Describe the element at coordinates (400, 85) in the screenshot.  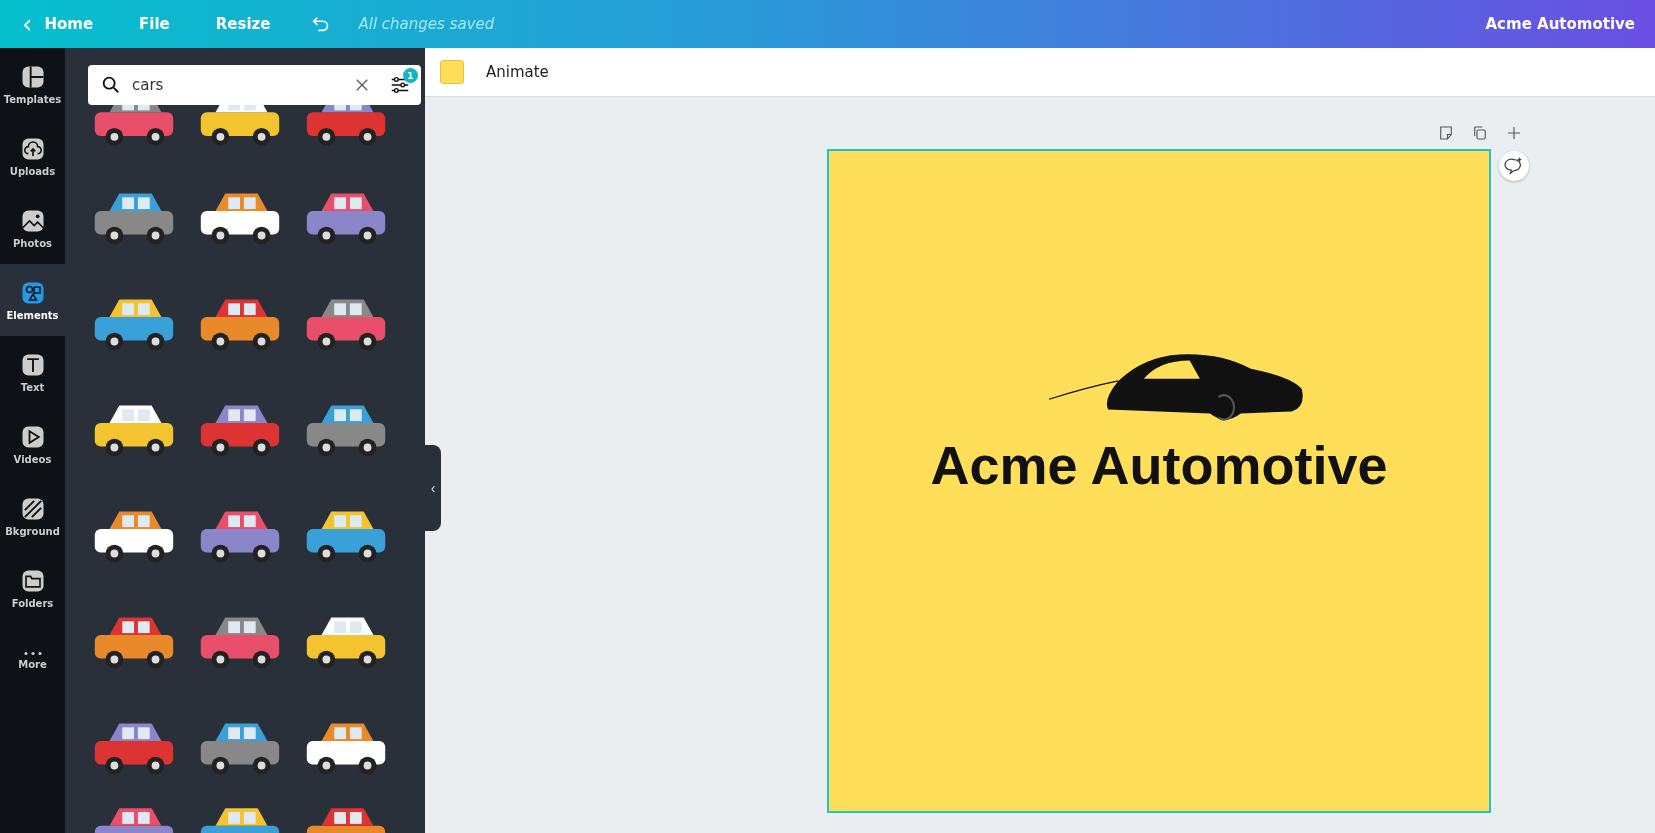
I see `sliders-icon` at that location.